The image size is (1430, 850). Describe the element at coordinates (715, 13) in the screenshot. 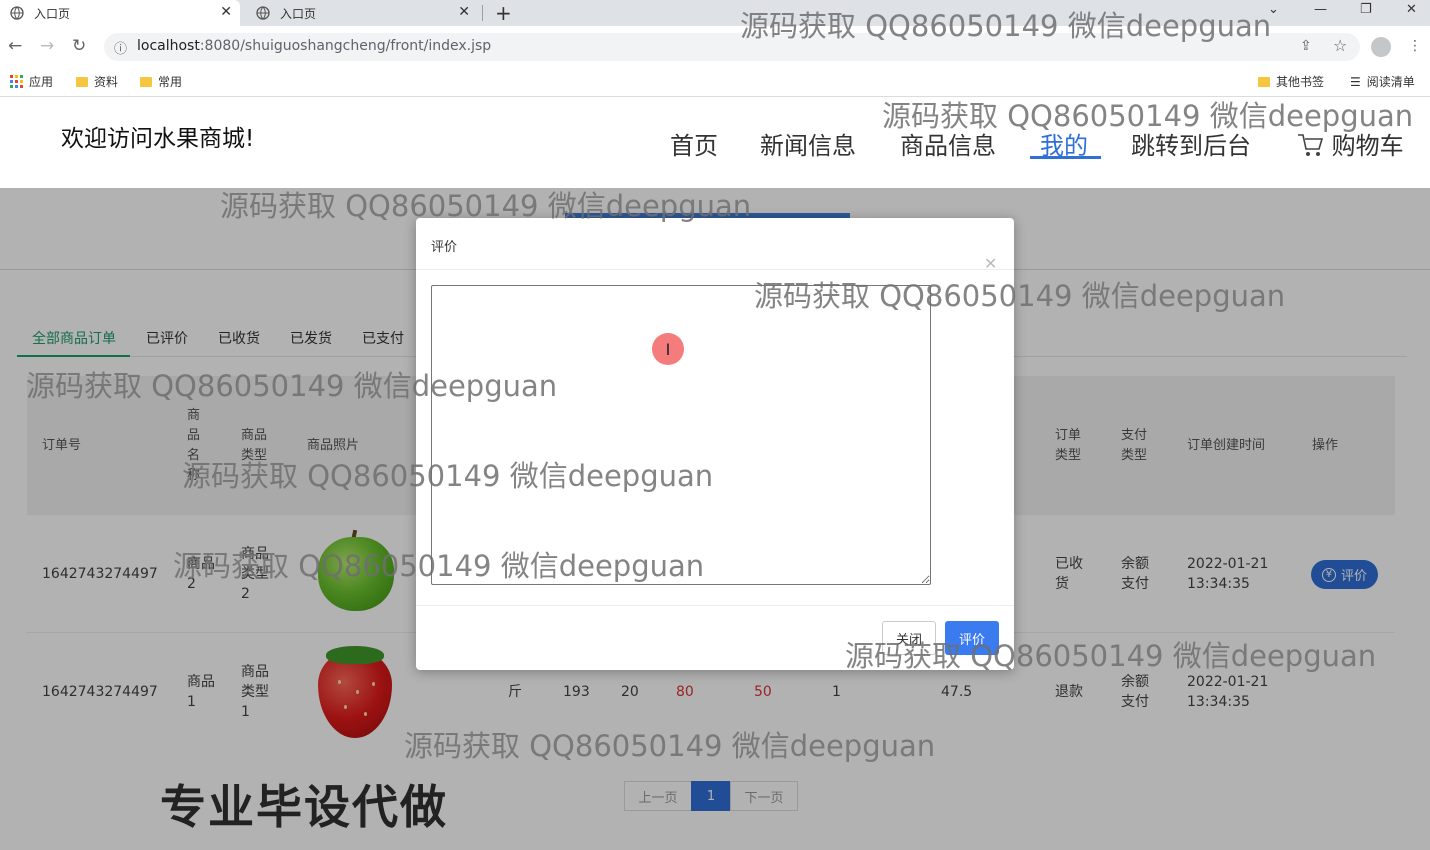

I see `browser-tab-strip: 入口页 ✕ 入口页 ✕ + ⌄ — ❐ ✕` at that location.